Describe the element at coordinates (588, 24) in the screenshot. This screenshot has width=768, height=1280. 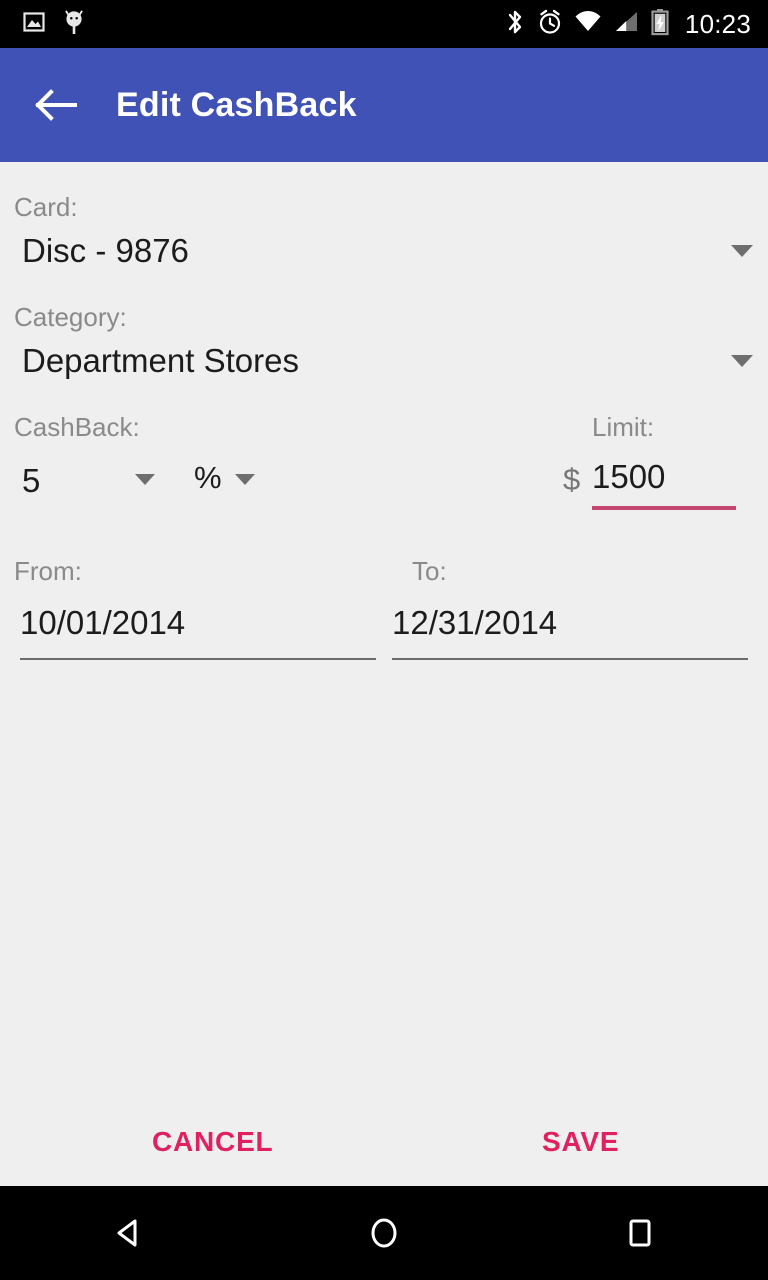
I see `wifi-icon` at that location.